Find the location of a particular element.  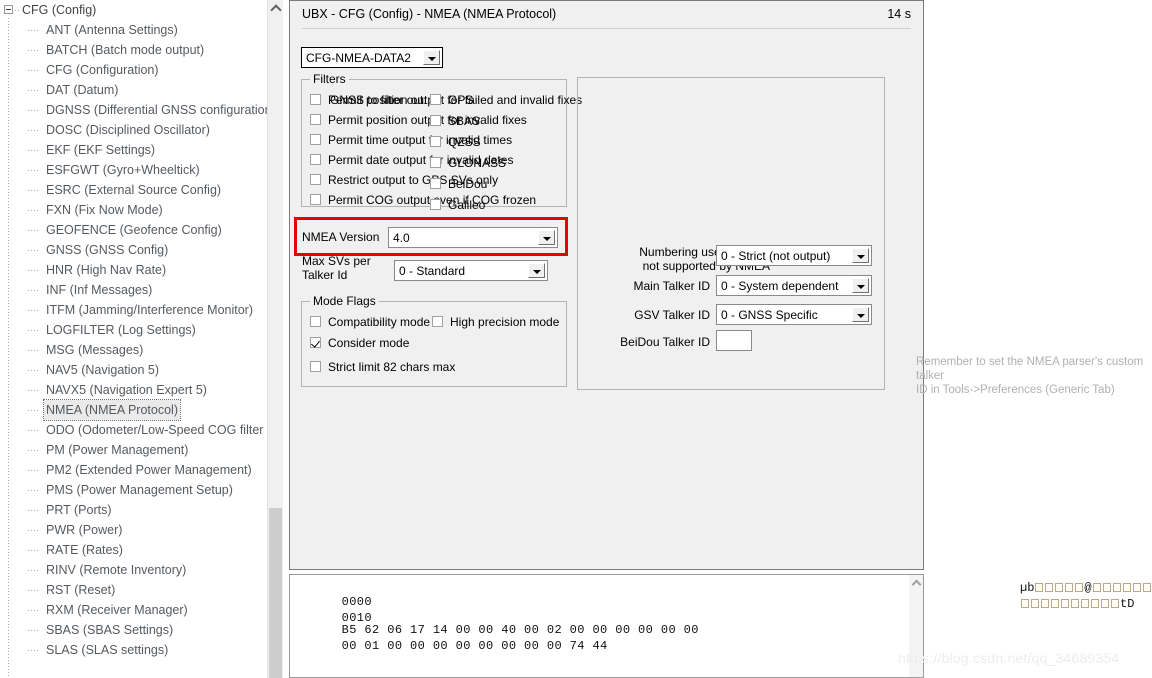

tree-item-12: HNR (High Nav Rate) is located at coordinates (134, 270).